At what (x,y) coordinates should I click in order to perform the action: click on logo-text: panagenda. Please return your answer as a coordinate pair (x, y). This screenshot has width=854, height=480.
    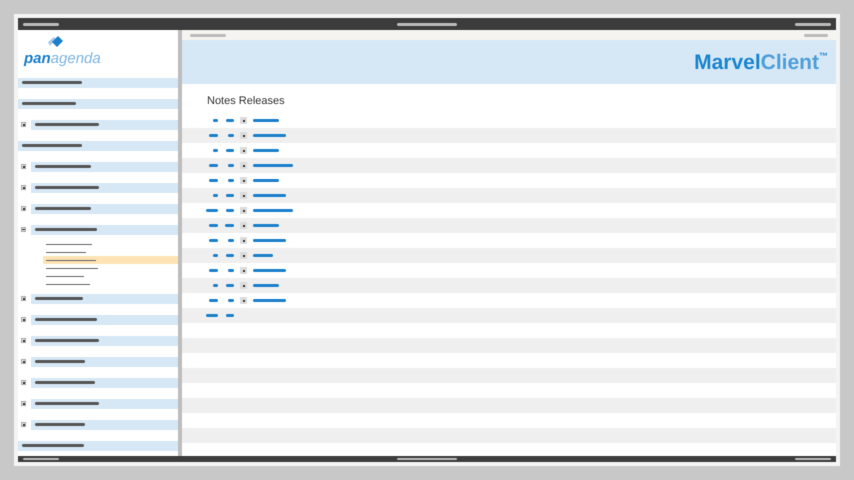
    Looking at the image, I should click on (62, 58).